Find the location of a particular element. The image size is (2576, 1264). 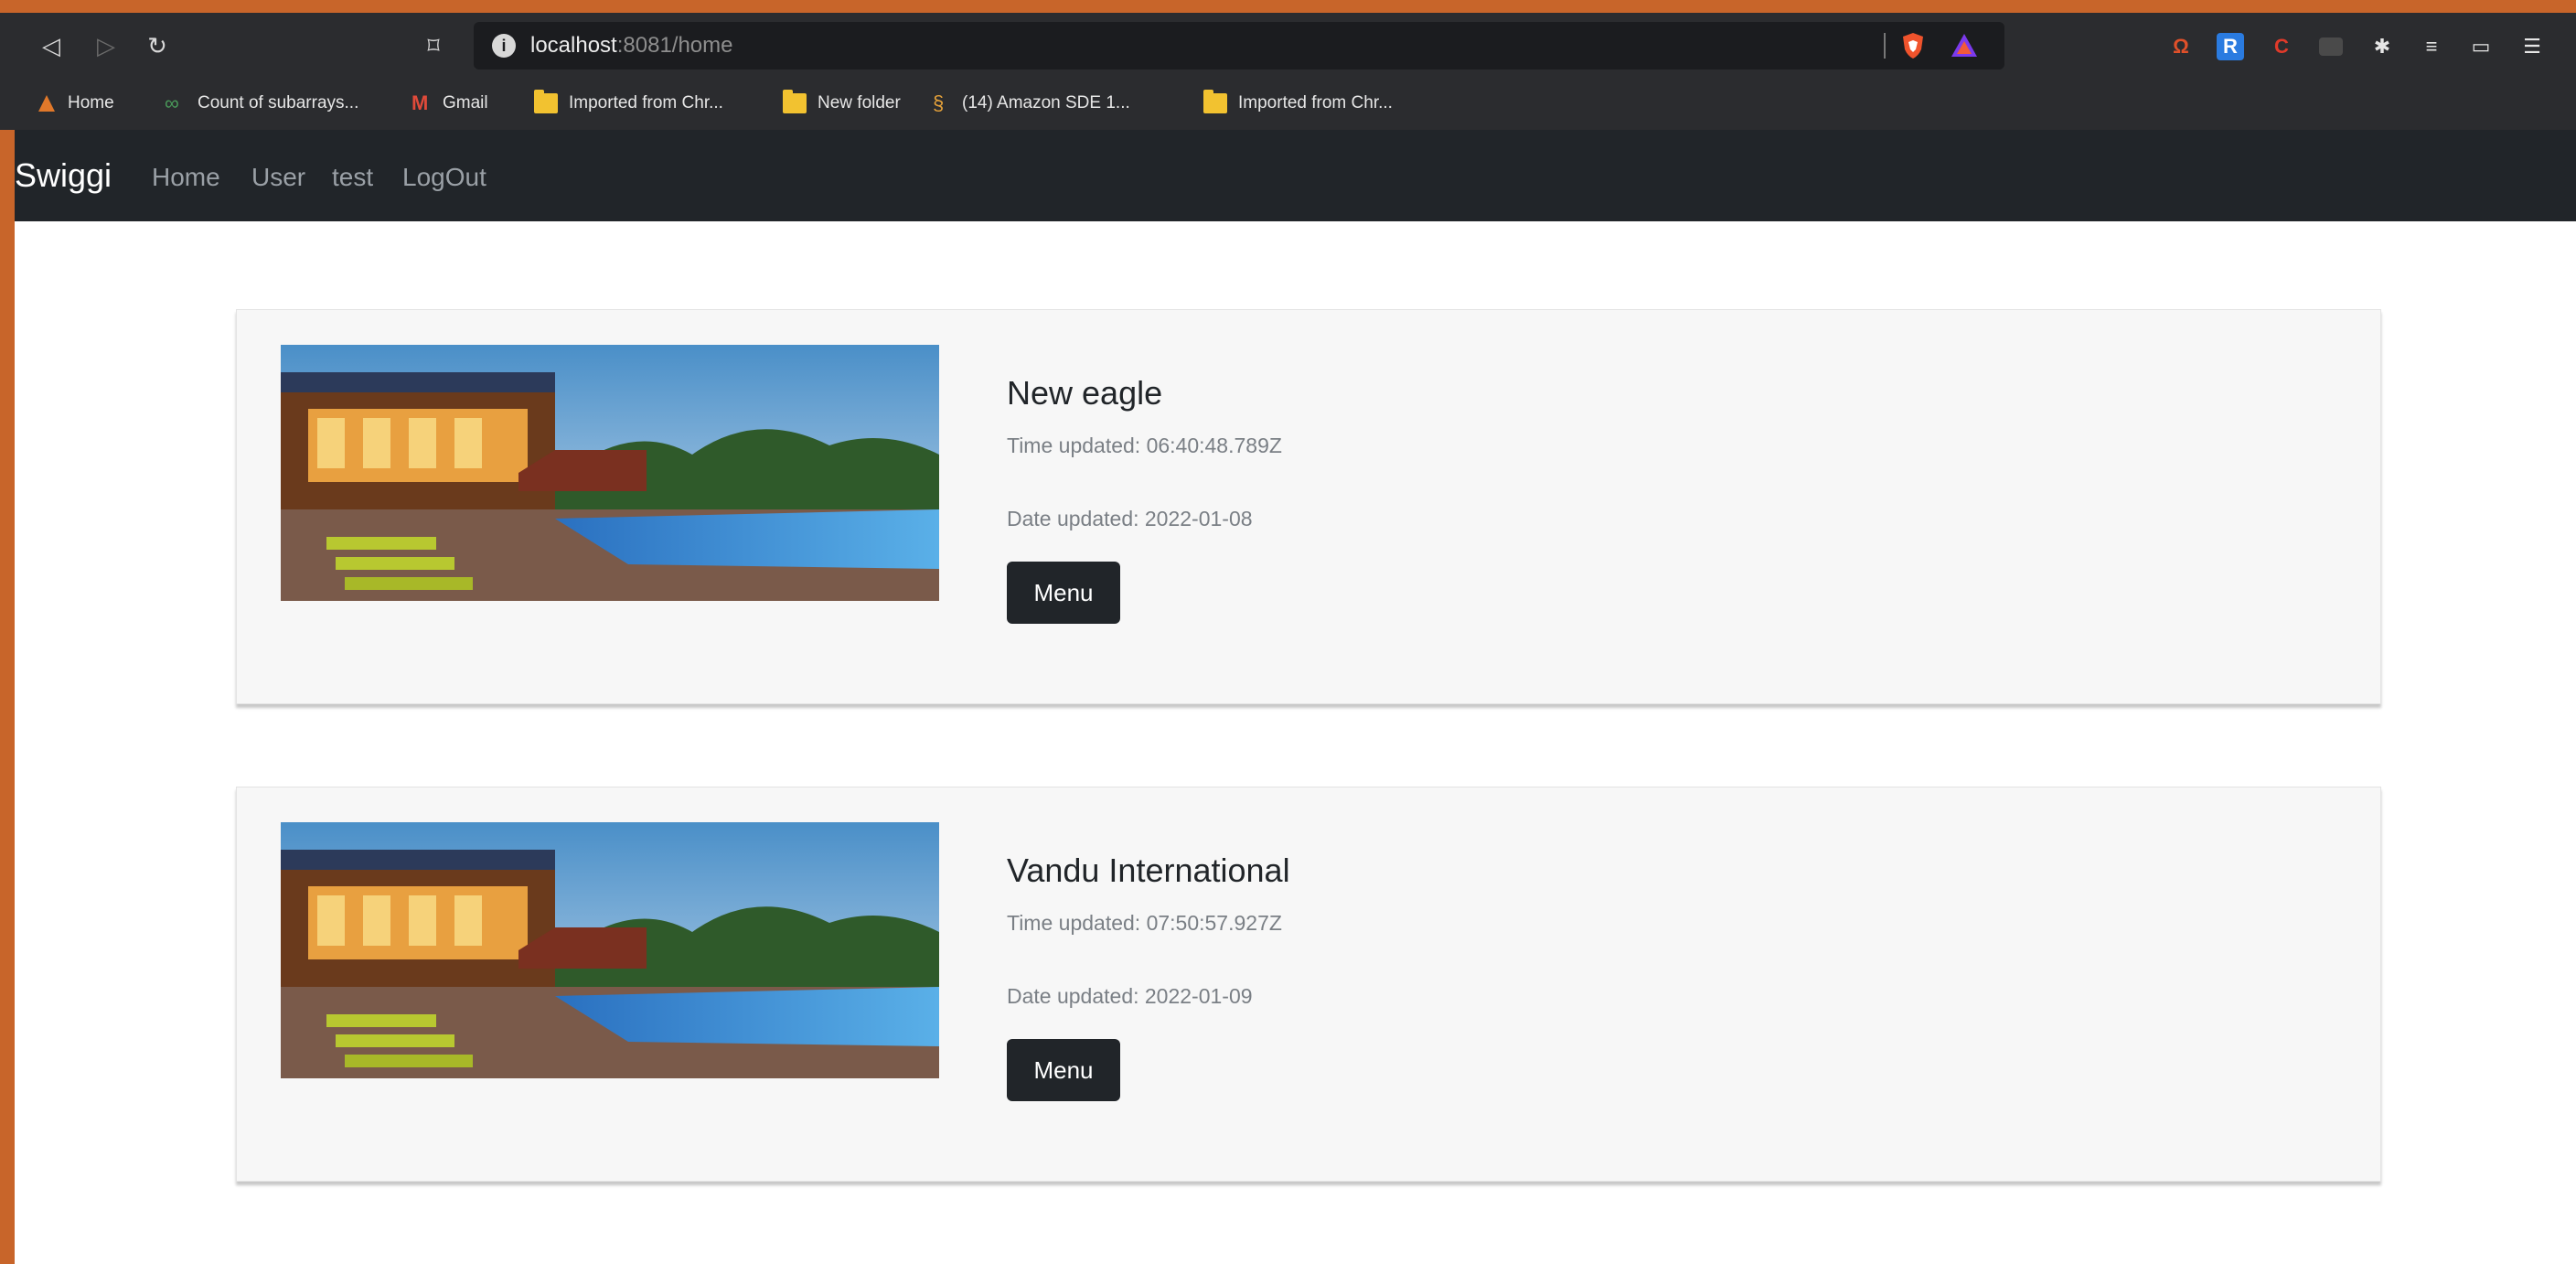

time-updated: Time updated: 07:50:57.927Z is located at coordinates (1144, 923).